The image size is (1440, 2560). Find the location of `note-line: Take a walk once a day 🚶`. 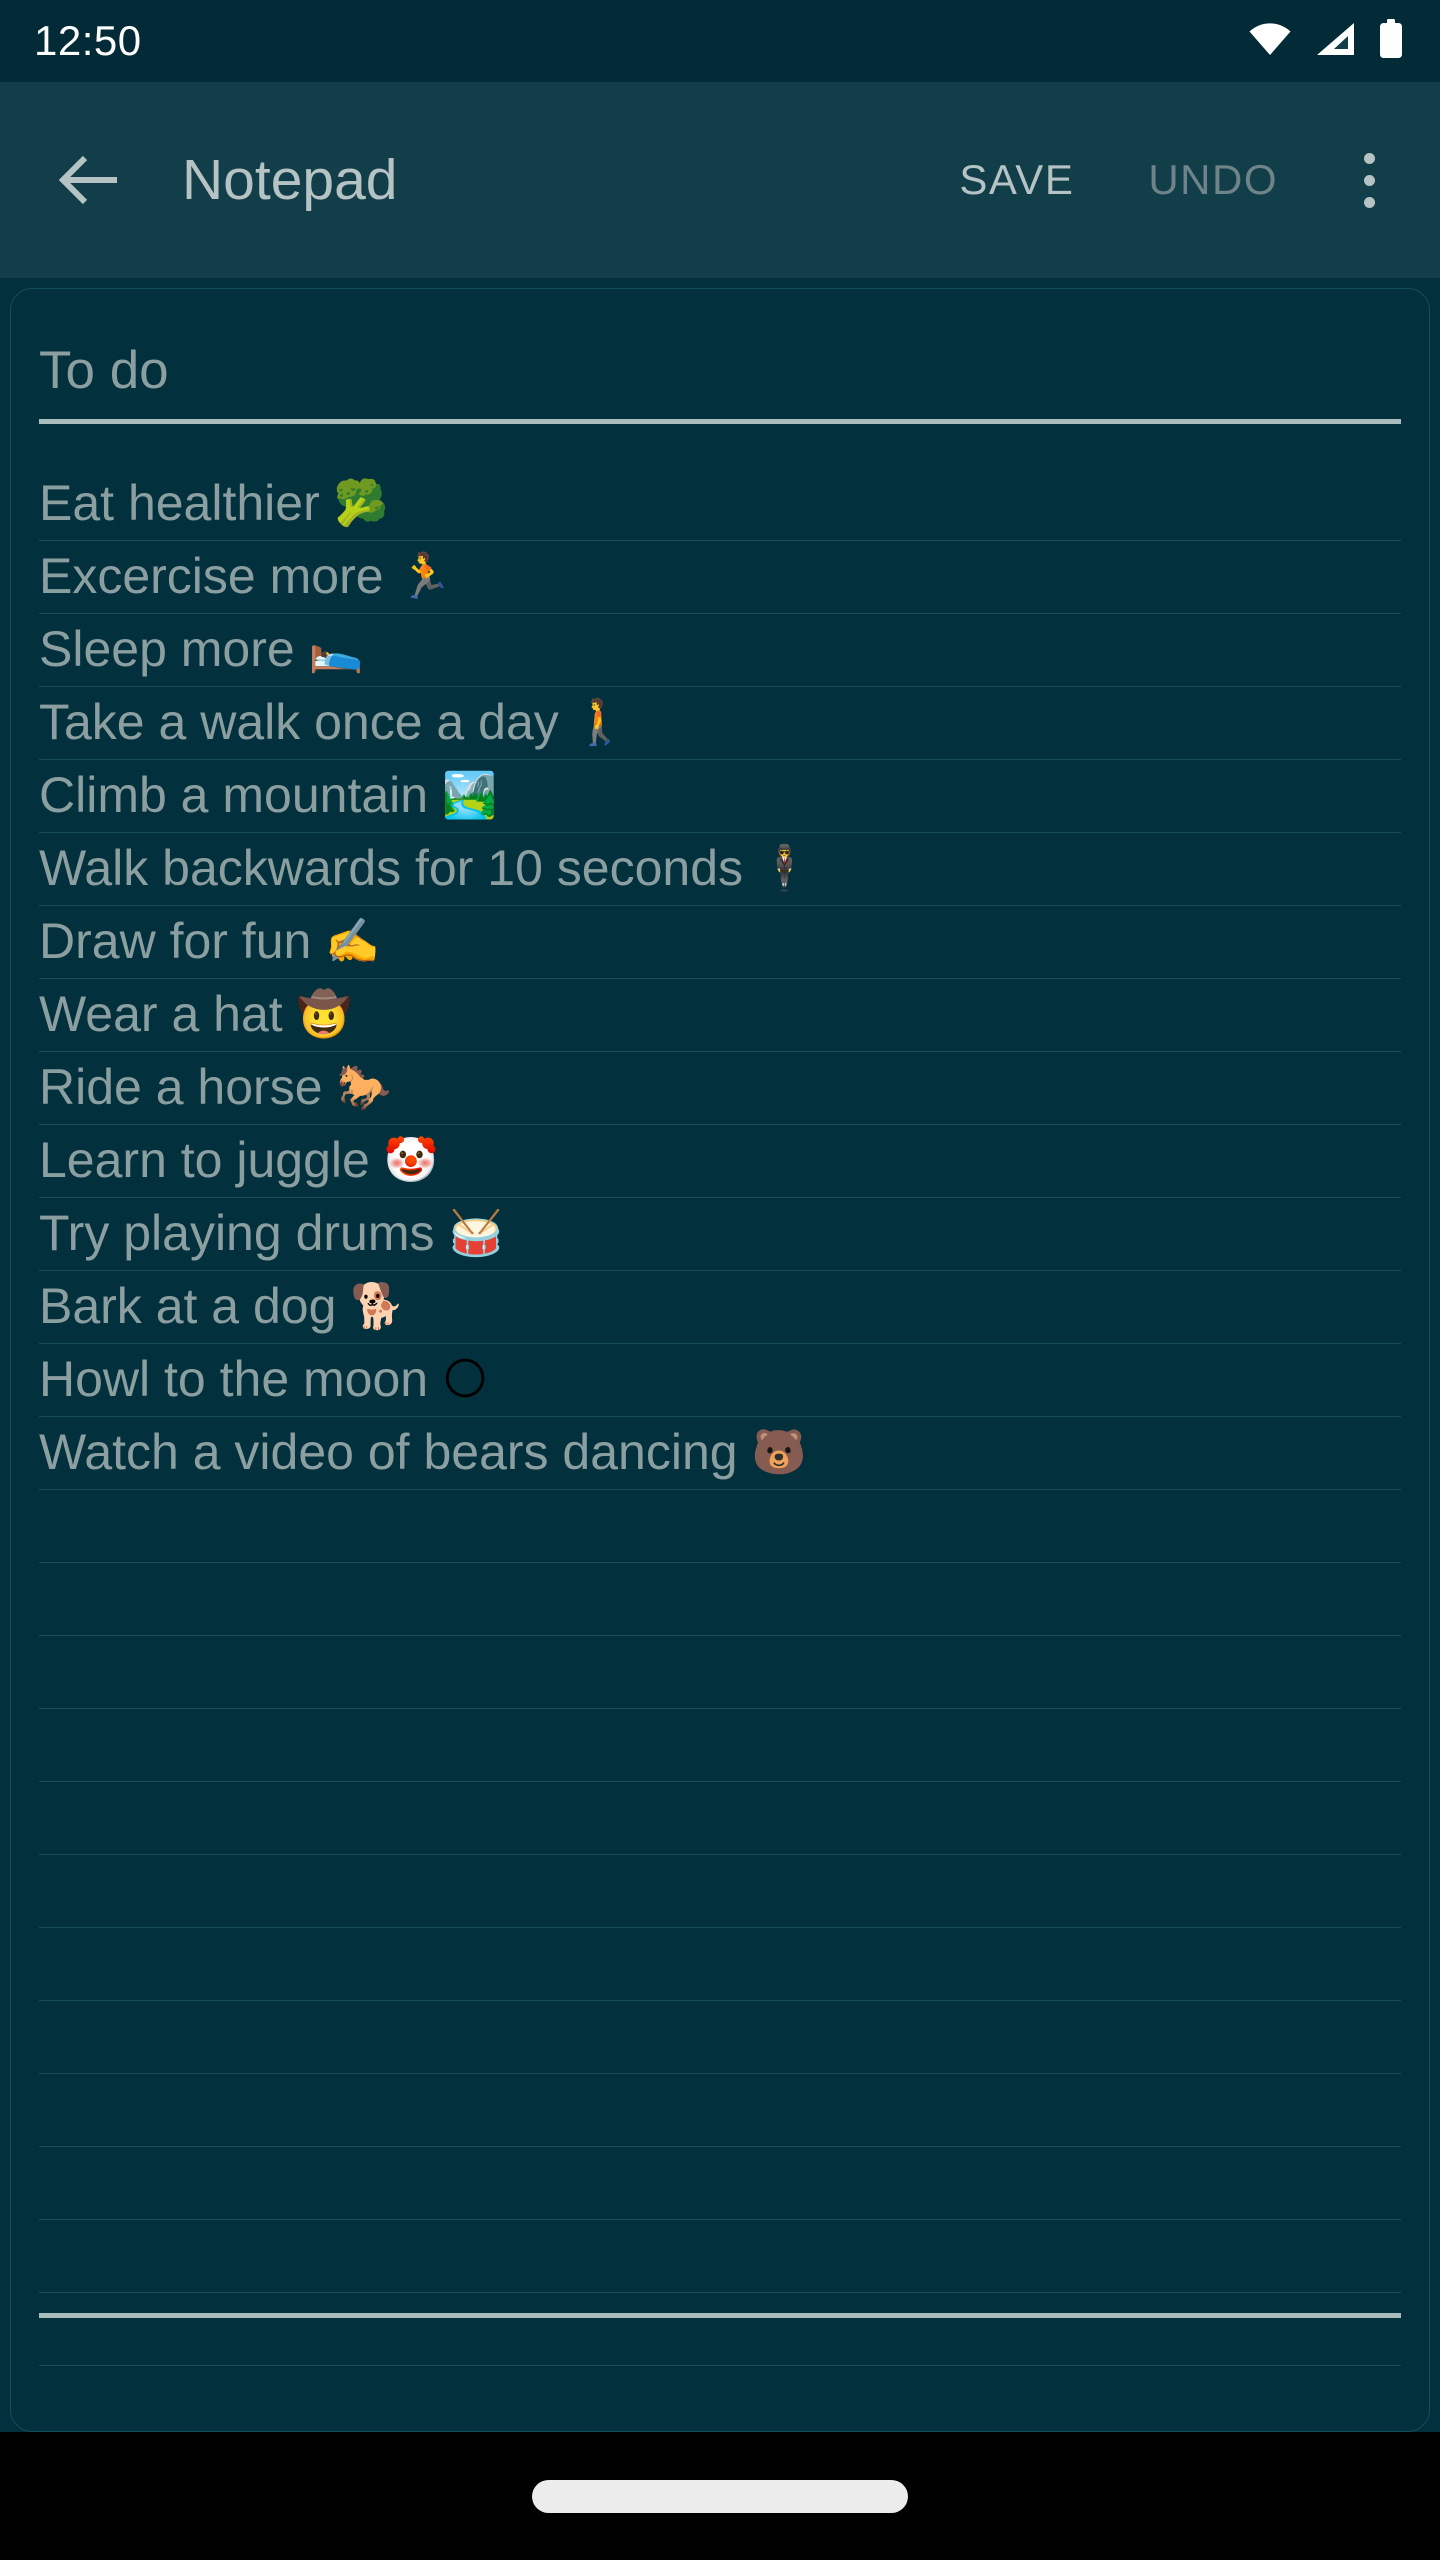

note-line: Take a walk once a day 🚶 is located at coordinates (720, 723).